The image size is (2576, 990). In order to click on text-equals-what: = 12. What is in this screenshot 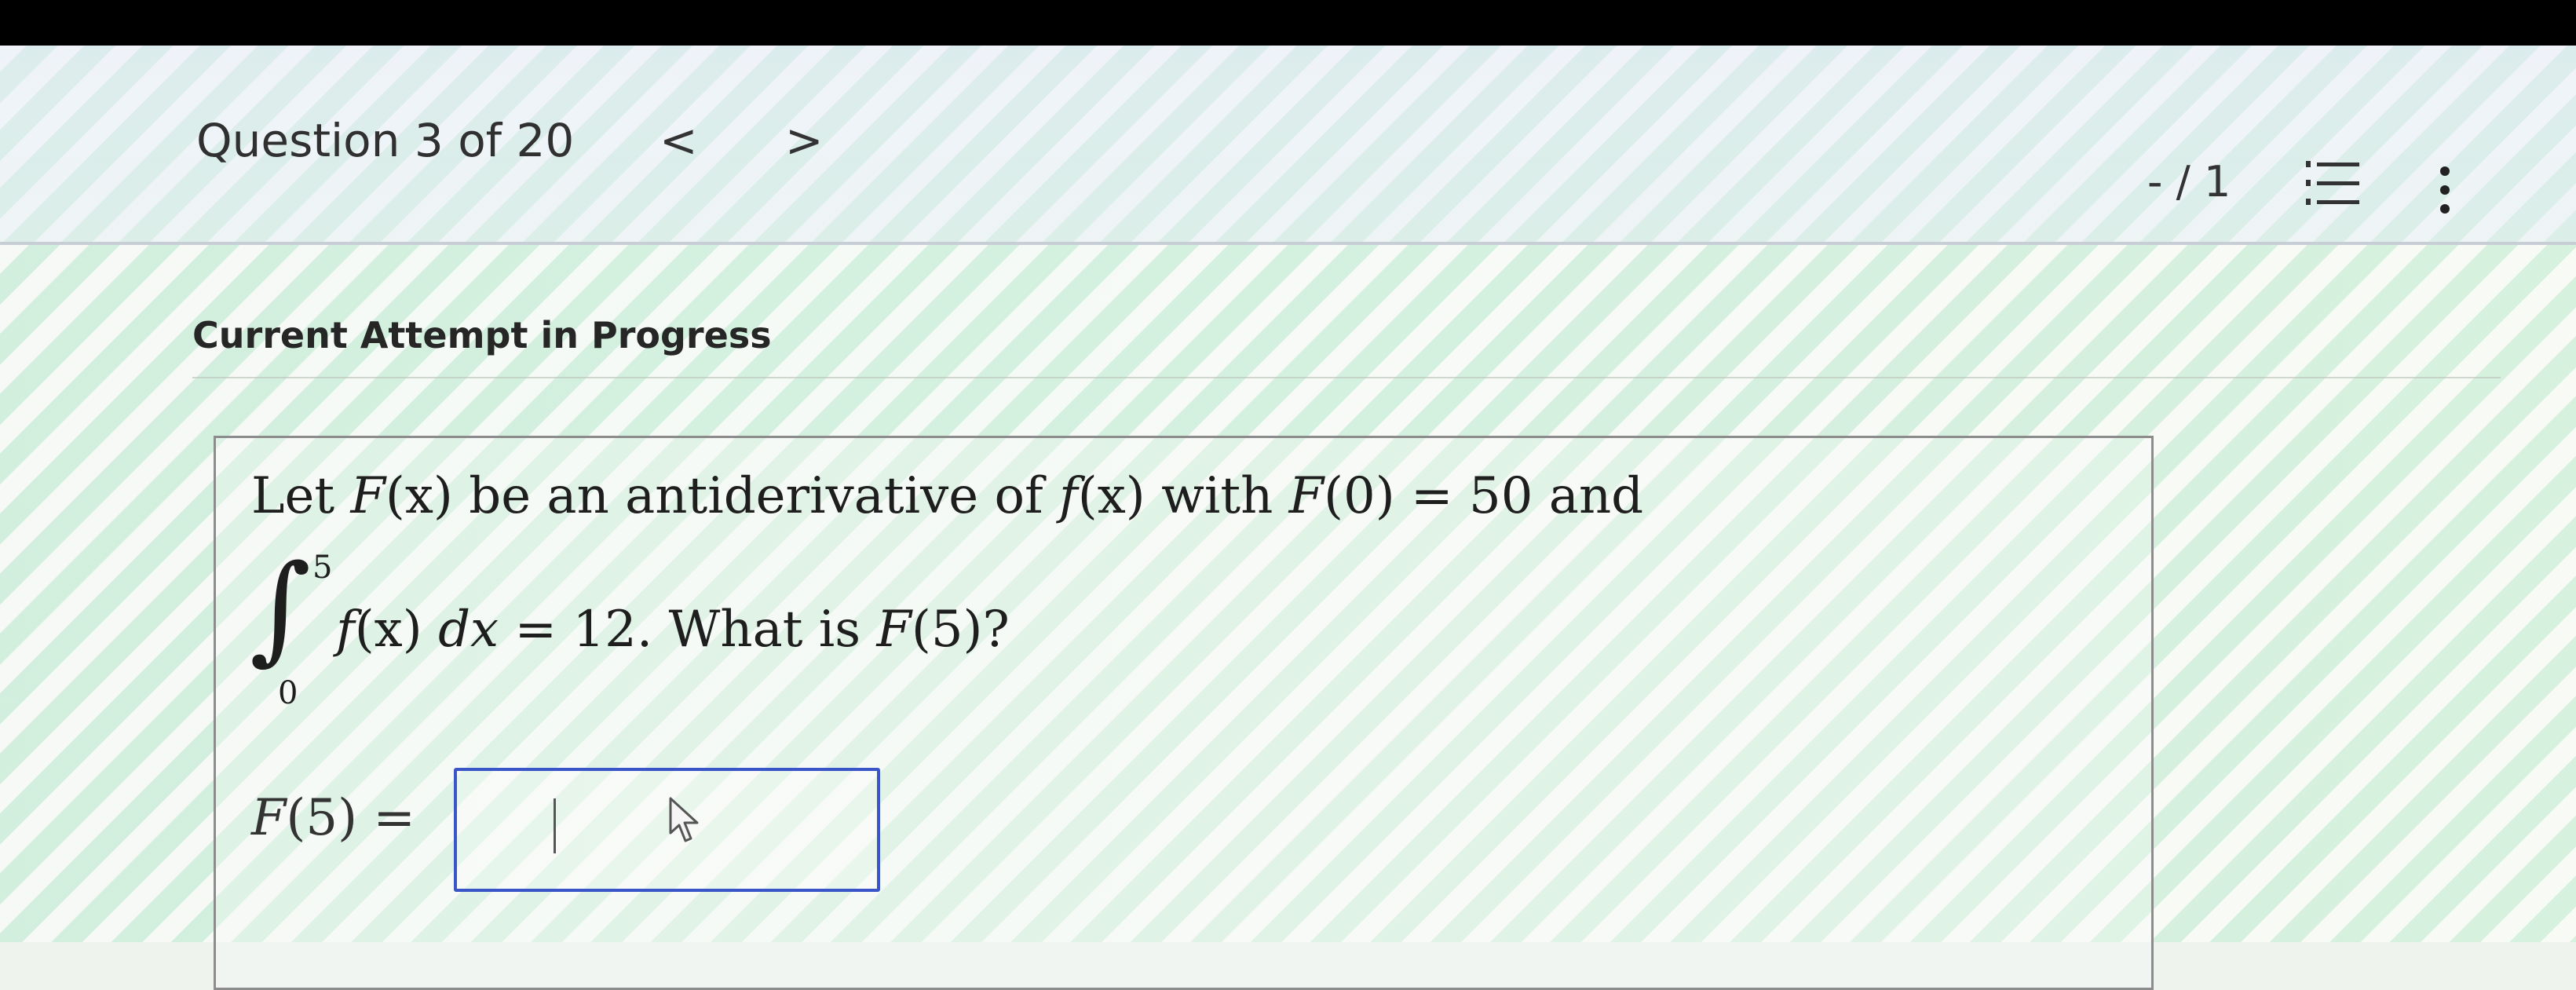, I will do `click(688, 630)`.